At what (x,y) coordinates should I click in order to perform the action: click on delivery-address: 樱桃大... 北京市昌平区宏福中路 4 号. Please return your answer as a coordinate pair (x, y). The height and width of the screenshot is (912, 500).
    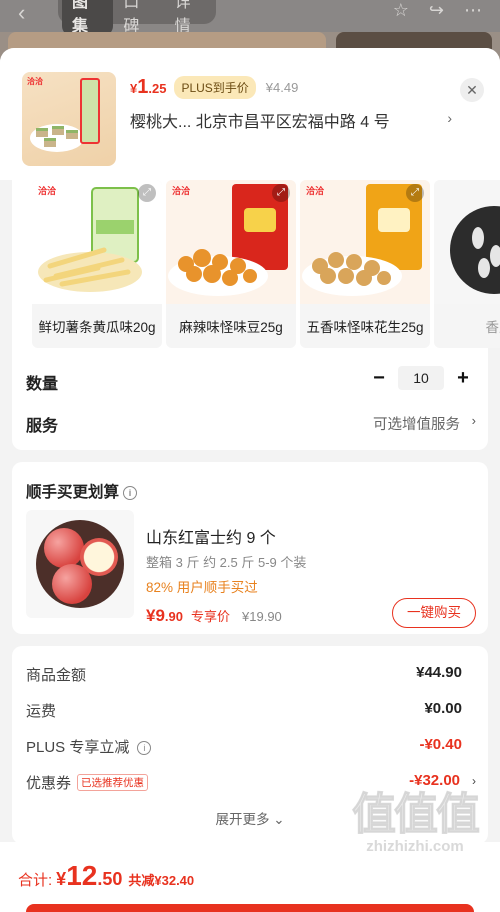
    Looking at the image, I should click on (295, 120).